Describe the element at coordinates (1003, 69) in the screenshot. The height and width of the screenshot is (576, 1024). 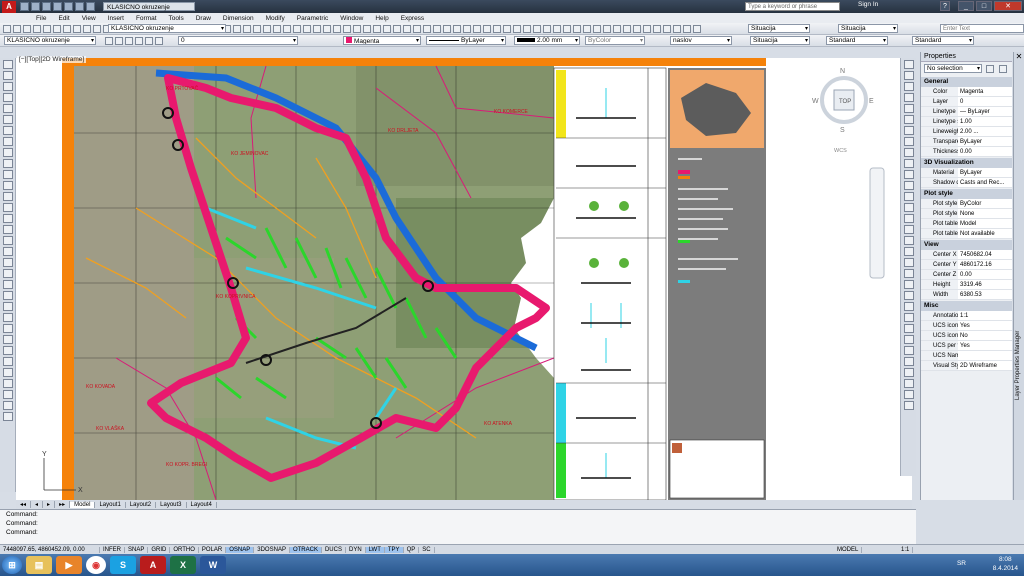
I see `select-objects-icon` at that location.